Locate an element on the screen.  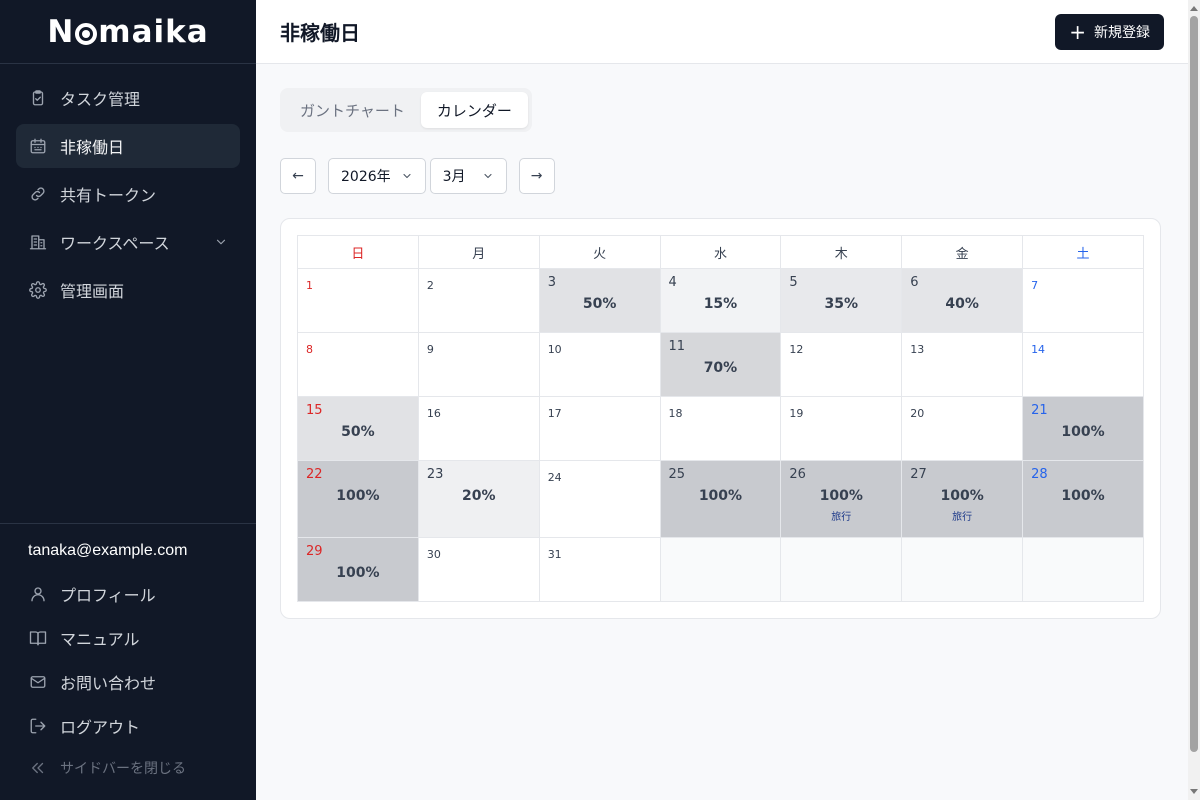
sidebar-item-link: 共有トークン is located at coordinates (128, 194).